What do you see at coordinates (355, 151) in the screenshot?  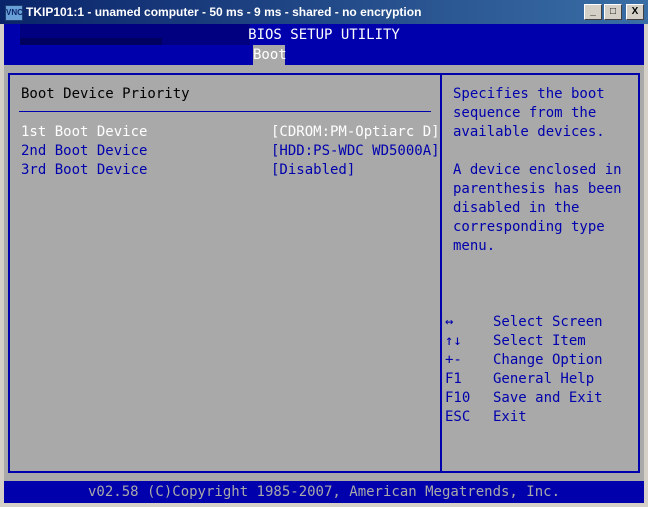 I see `boot-device-2-value: [HDD:PS-WDC WD5000A]` at bounding box center [355, 151].